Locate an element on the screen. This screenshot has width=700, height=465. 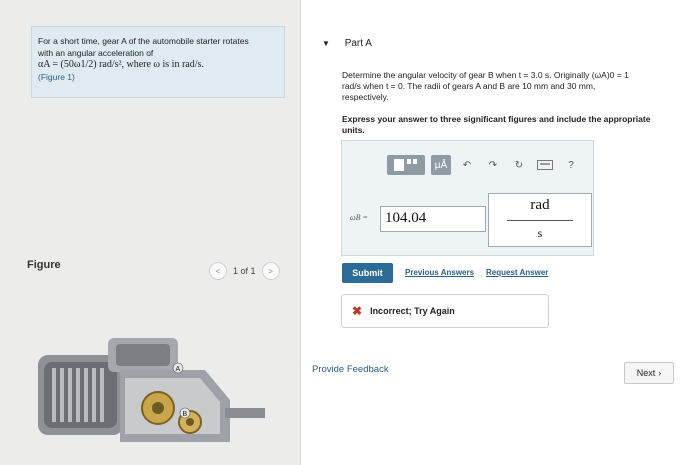
equation-toolbar: μÅ ↶ ↷ ↻ ? is located at coordinates (484, 165).